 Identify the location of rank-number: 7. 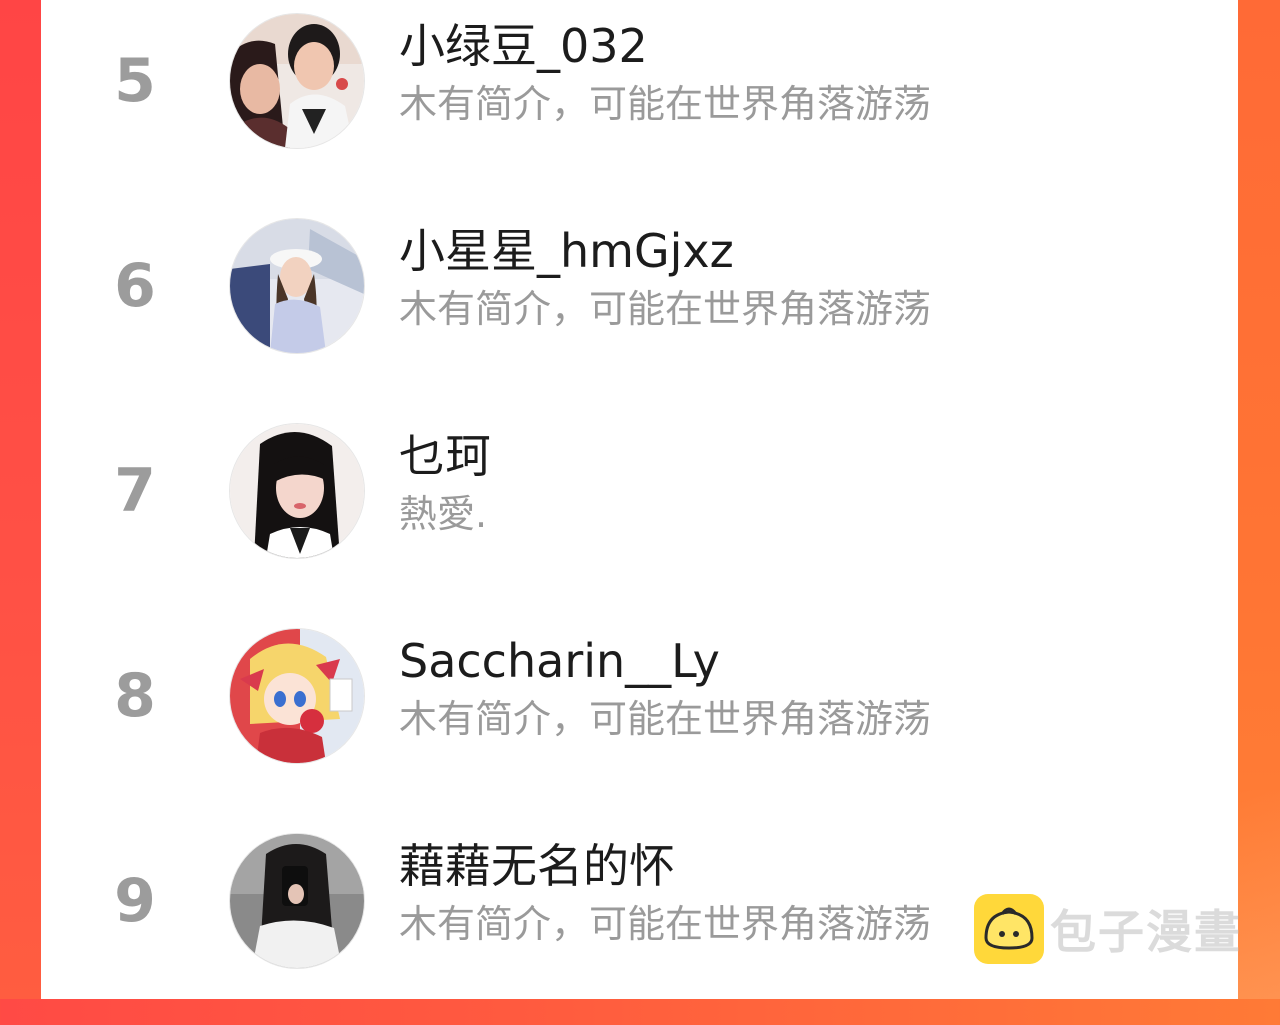
(135, 491).